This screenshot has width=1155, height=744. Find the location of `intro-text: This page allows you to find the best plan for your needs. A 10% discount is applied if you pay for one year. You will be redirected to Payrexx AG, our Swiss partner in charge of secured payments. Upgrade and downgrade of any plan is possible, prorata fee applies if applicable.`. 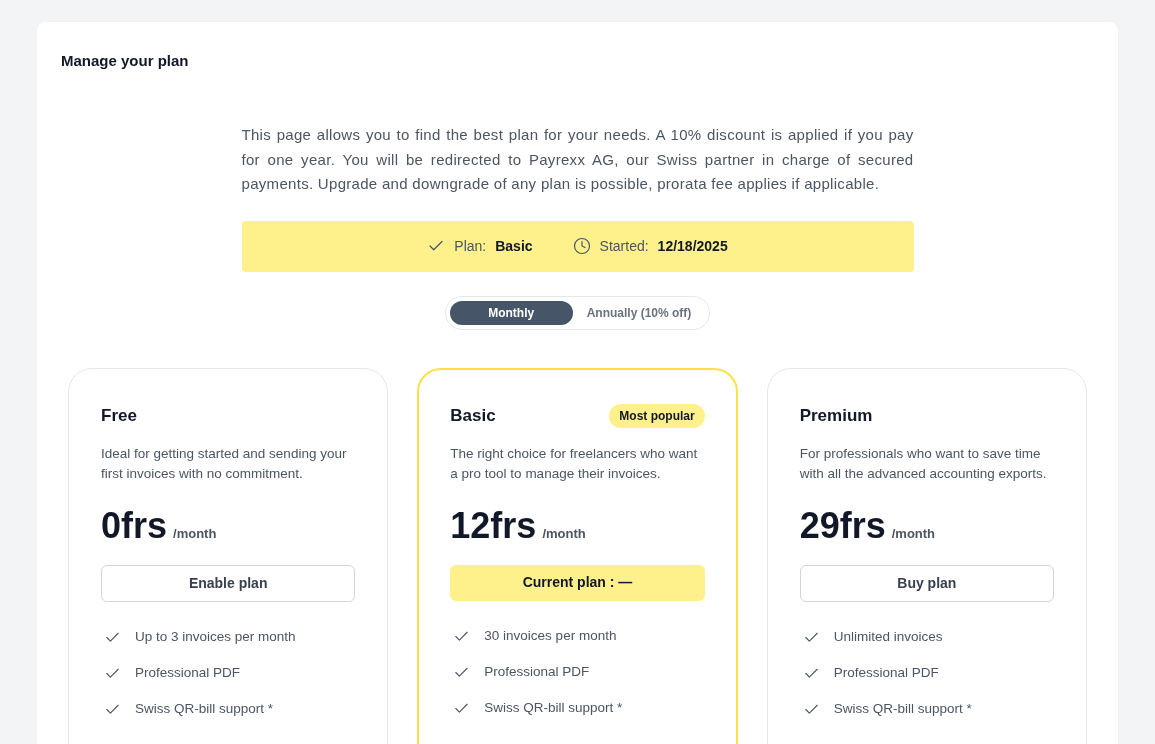

intro-text: This page allows you to find the best plan for your needs. A 10% discount is applied if you pay for one year. You will be redirected to Payrexx AG, our Swiss partner in charge of secured payments. Upgrade and downgrade of any plan is possible, prorata fee applies if applicable. is located at coordinates (577, 159).